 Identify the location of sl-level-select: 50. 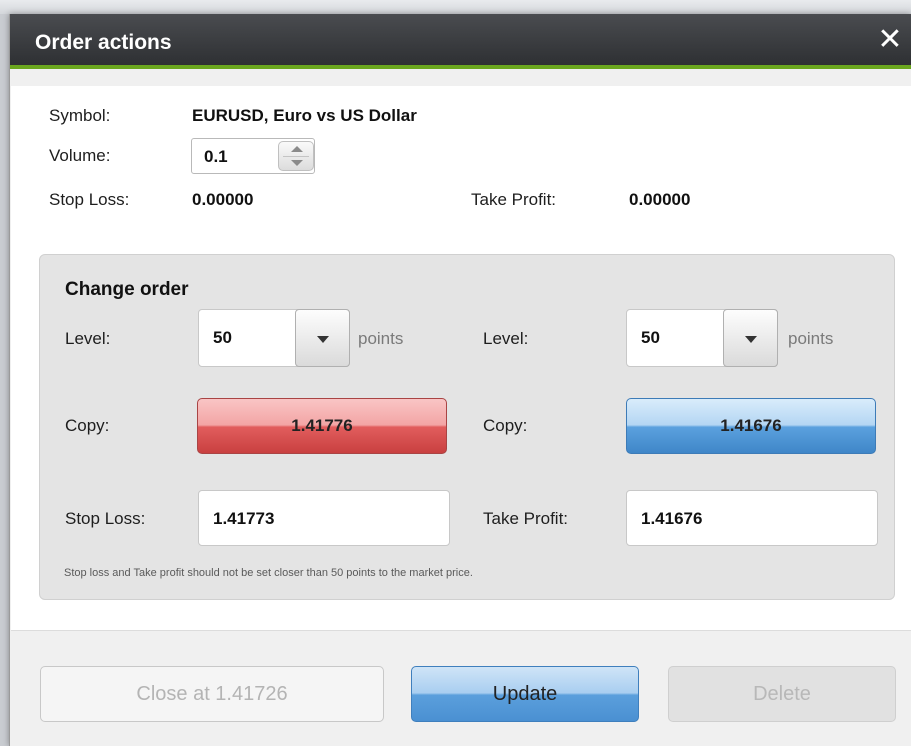
(274, 338).